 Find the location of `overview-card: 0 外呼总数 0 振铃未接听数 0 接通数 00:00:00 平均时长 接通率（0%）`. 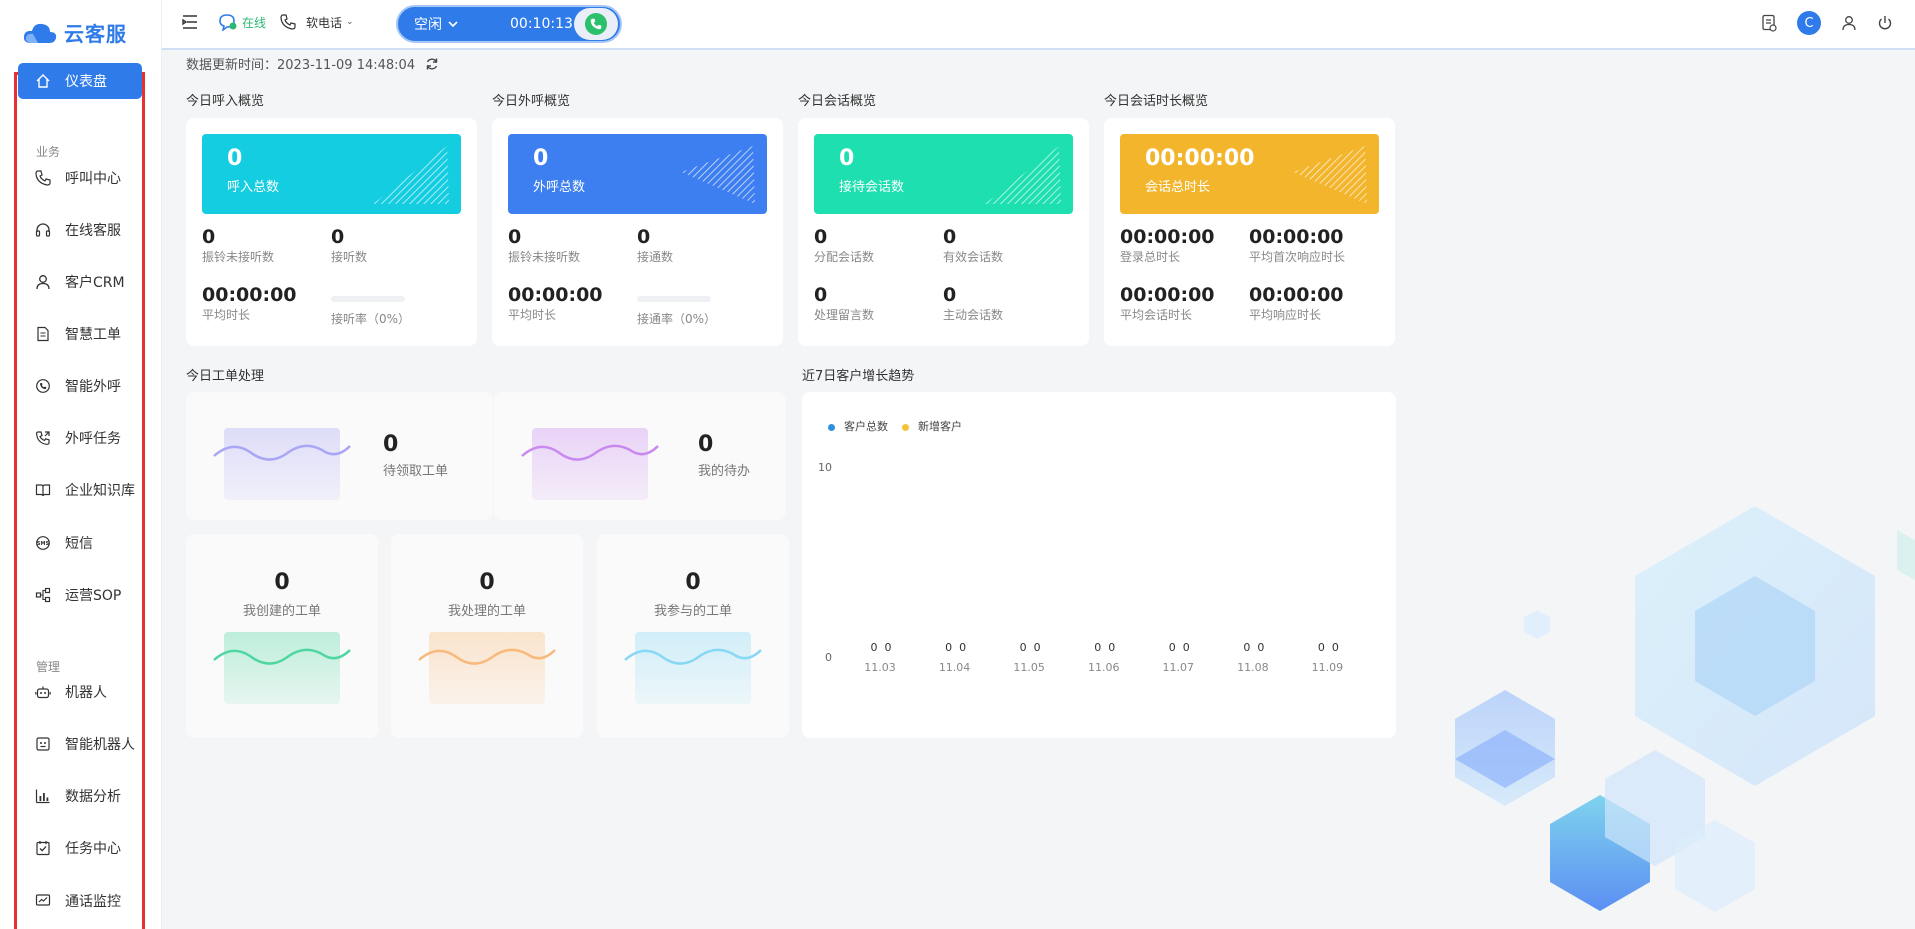

overview-card: 0 外呼总数 0 振铃未接听数 0 接通数 00:00:00 平均时长 接通率（0%） is located at coordinates (637, 232).